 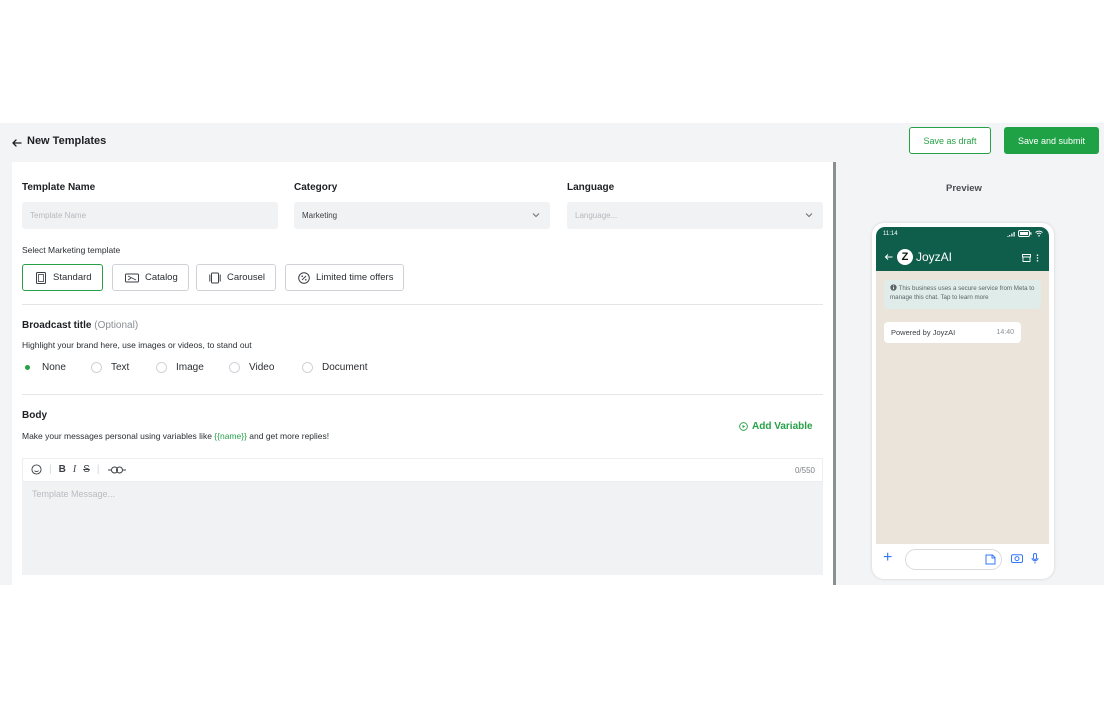 What do you see at coordinates (41, 277) in the screenshot?
I see `standard-template-icon` at bounding box center [41, 277].